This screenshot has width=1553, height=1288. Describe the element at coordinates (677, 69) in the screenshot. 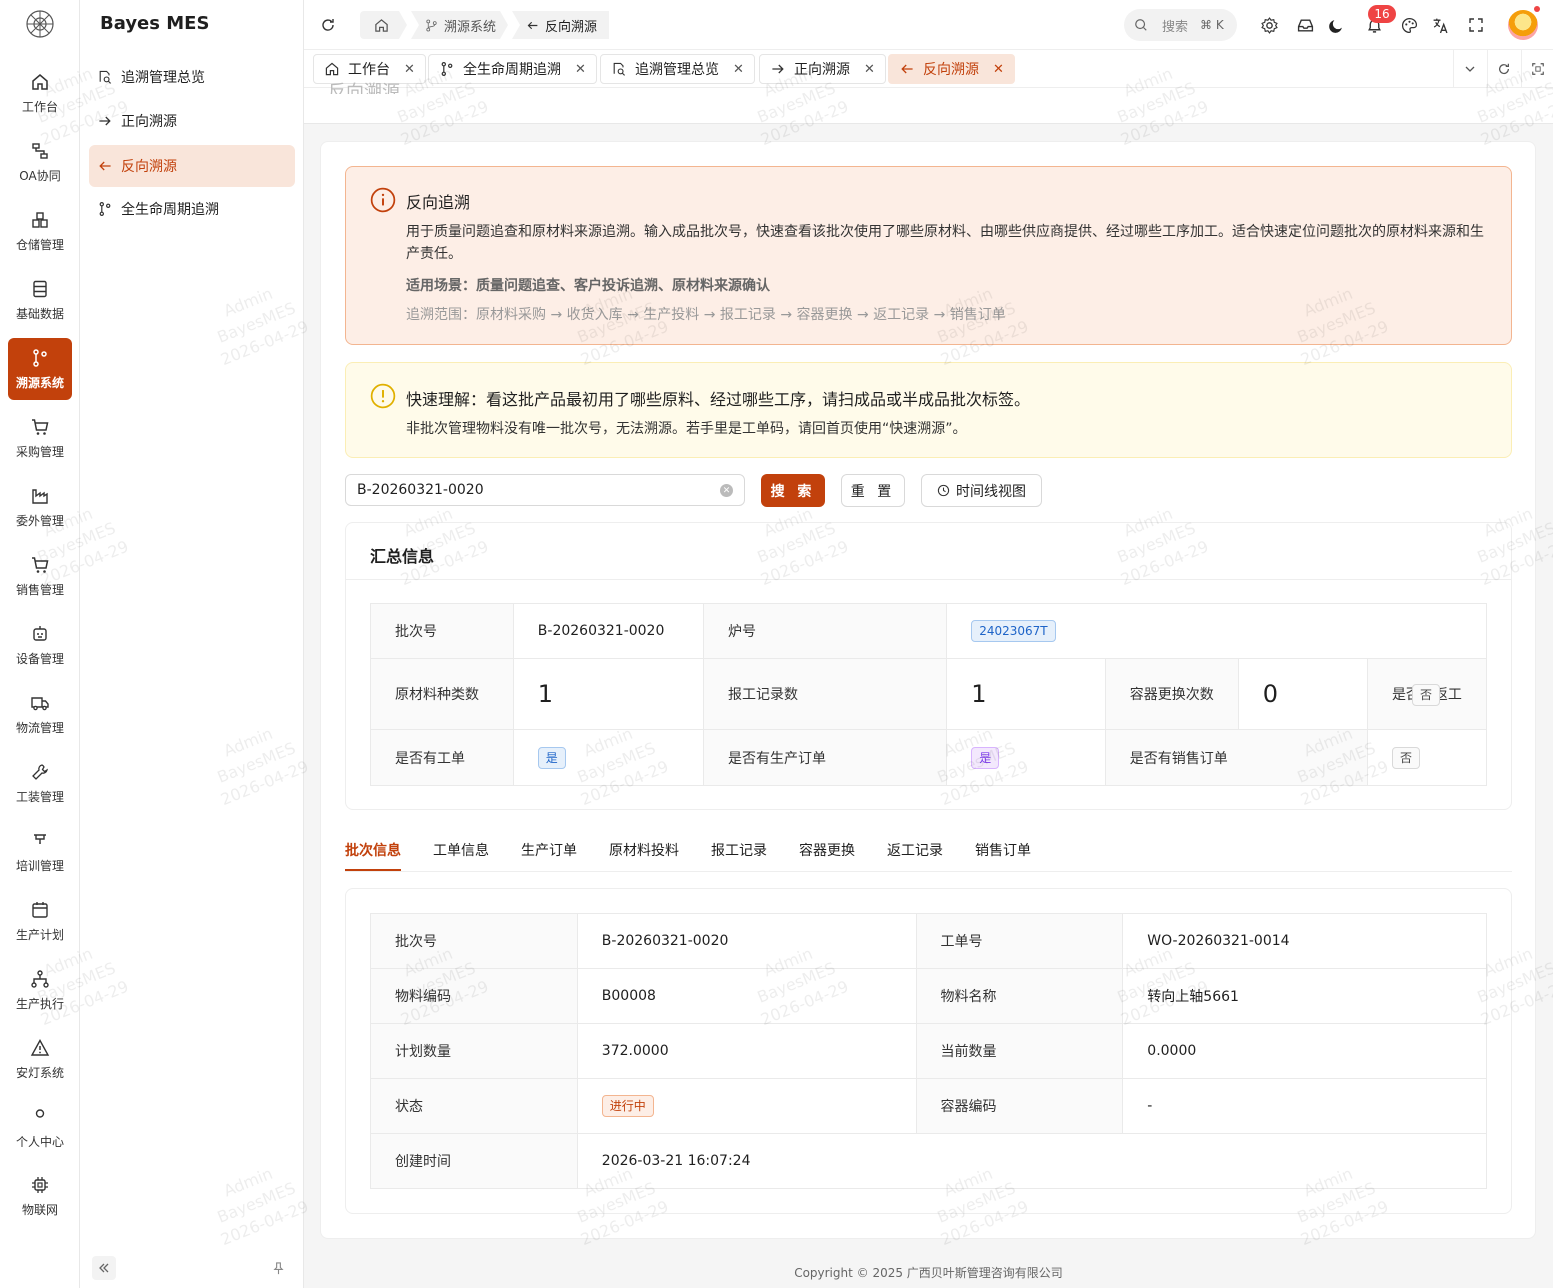

I see `page-tab: 追溯管理总览 ✕` at that location.